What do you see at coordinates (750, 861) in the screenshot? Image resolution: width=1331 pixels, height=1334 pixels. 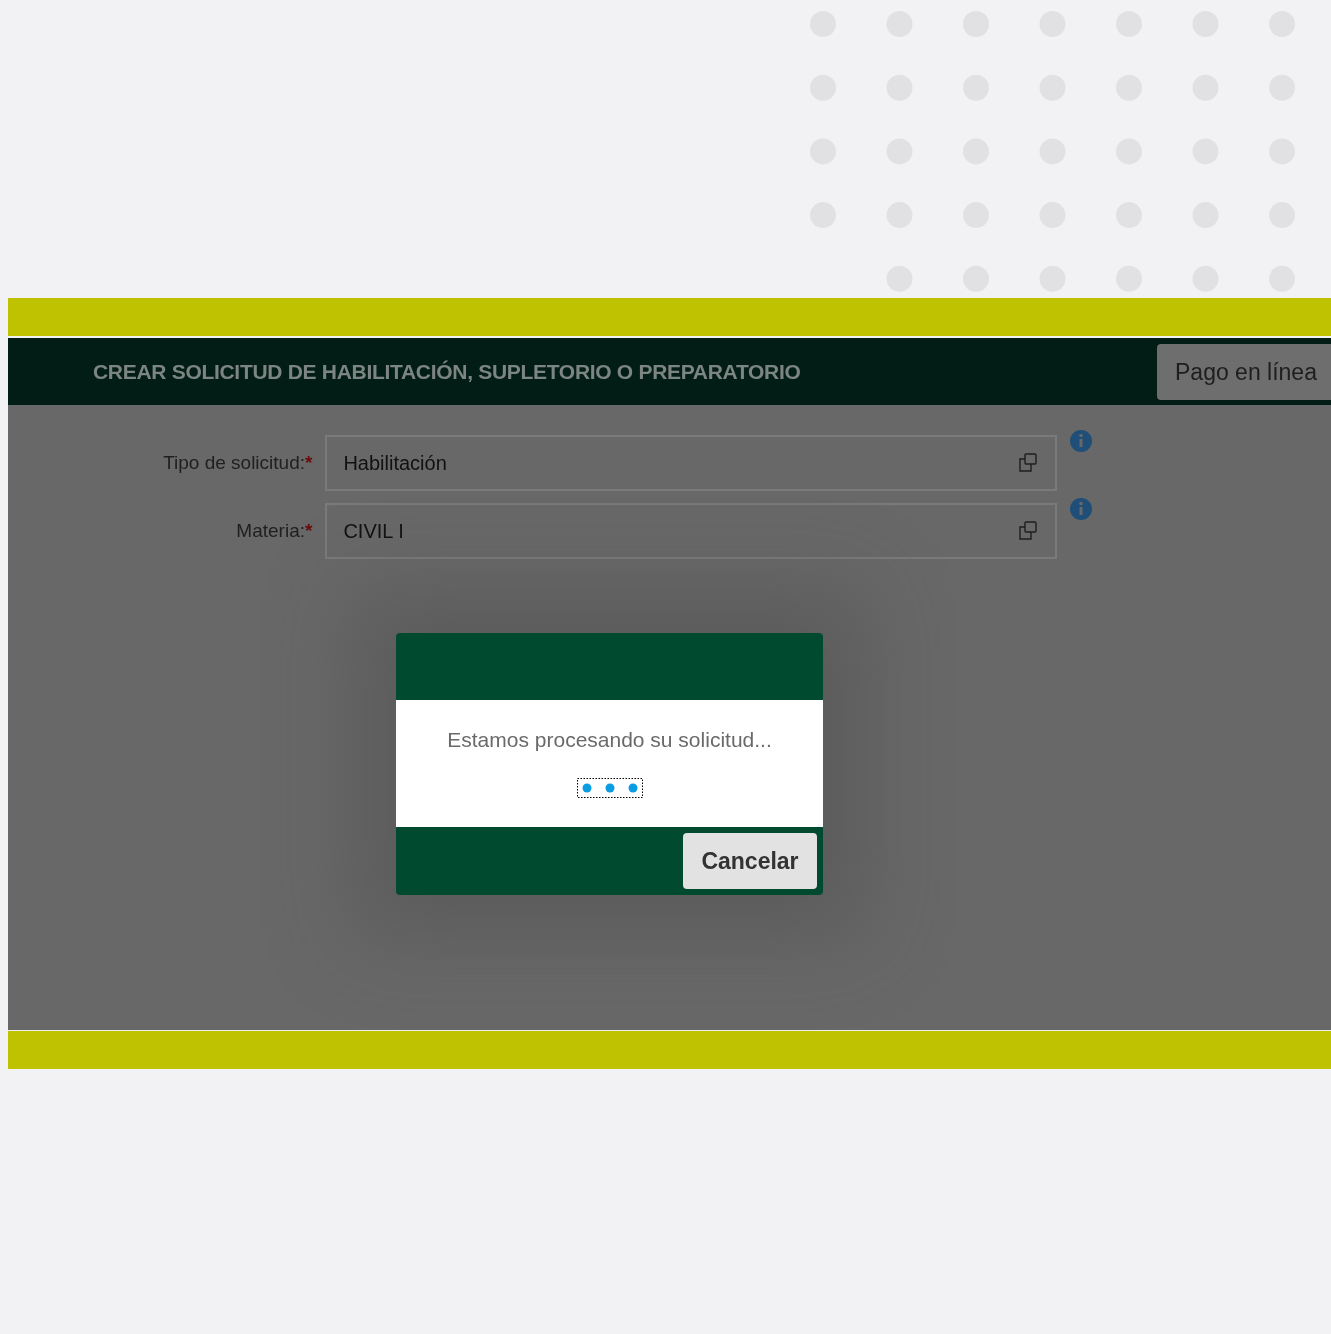 I see `cancel-button: Cancelar` at bounding box center [750, 861].